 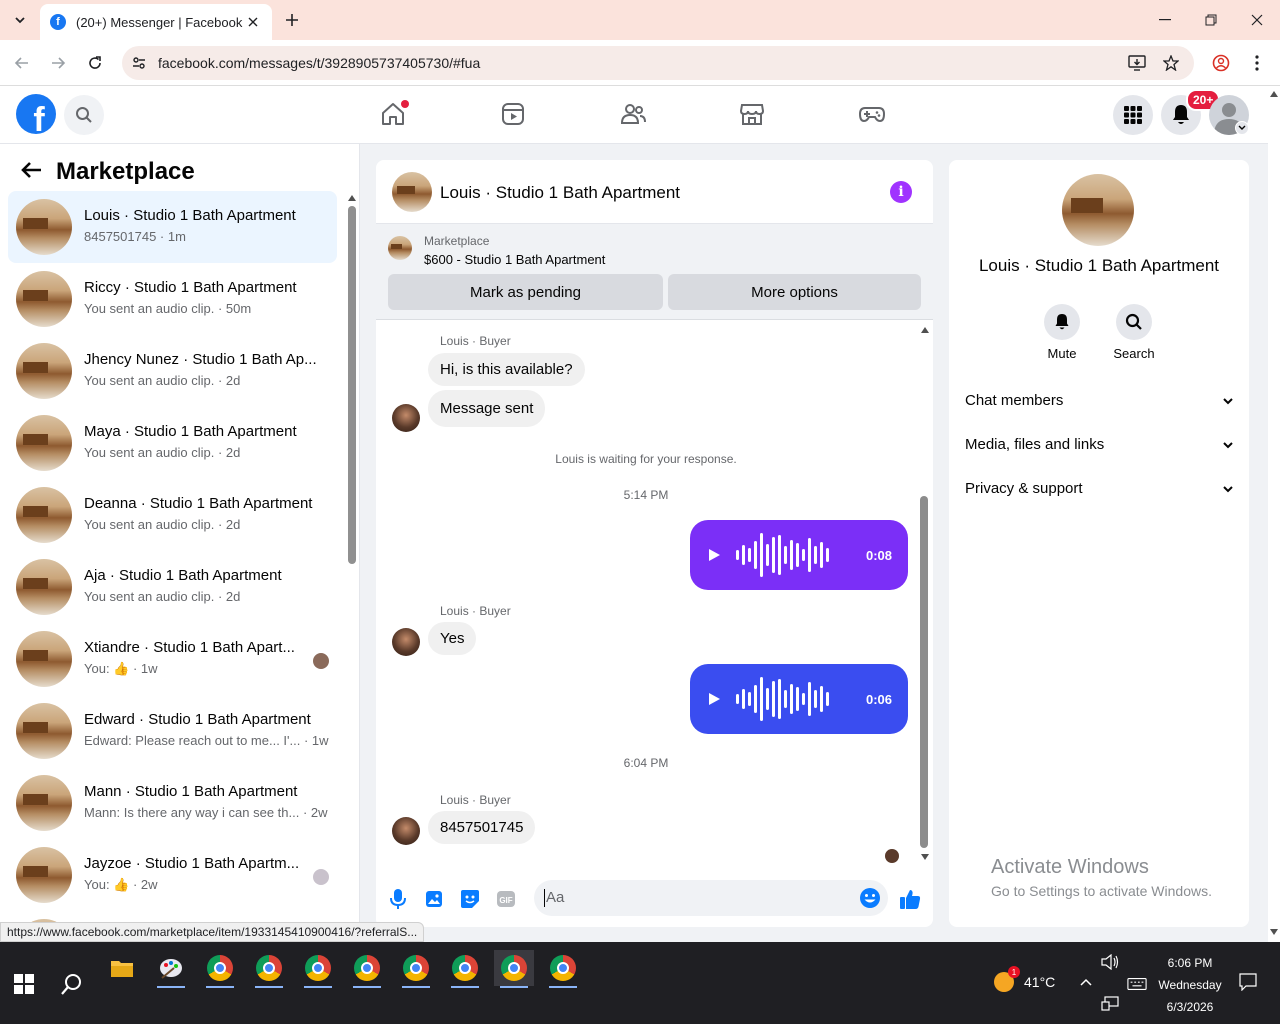 What do you see at coordinates (1086, 982) in the screenshot?
I see `tray-chevron-up-icon` at bounding box center [1086, 982].